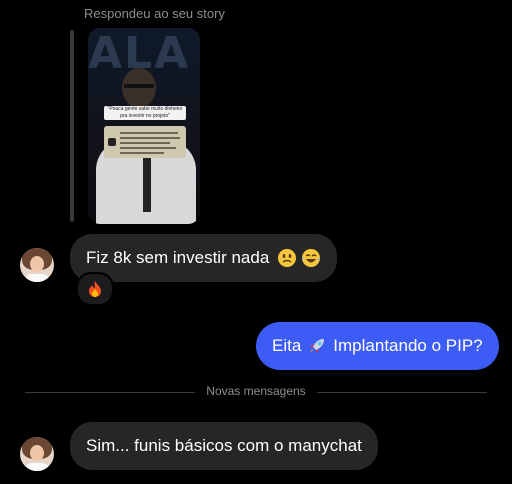 Image resolution: width=512 pixels, height=484 pixels. Describe the element at coordinates (287, 345) in the screenshot. I see `message-text-start: Eita` at that location.